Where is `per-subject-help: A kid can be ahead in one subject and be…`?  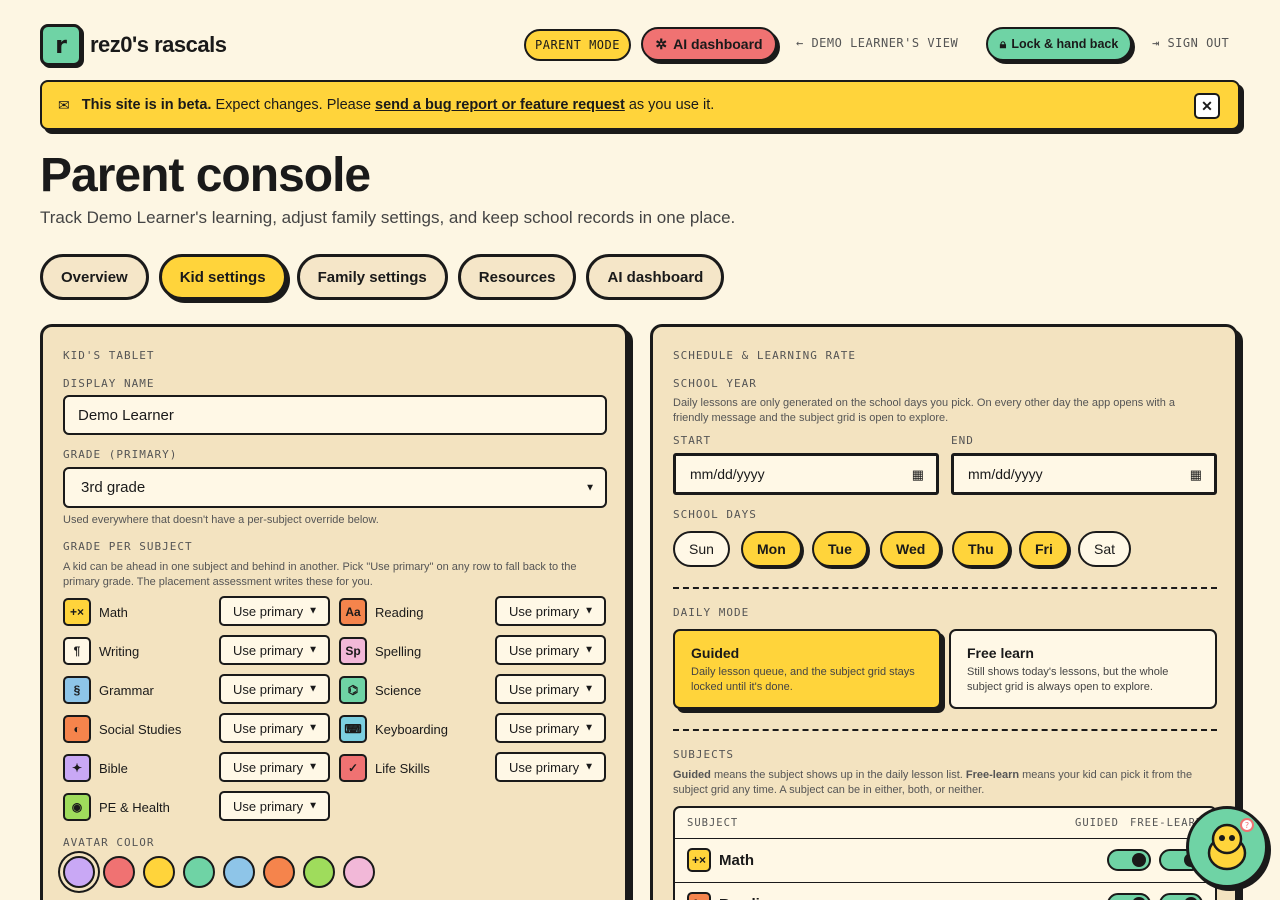 per-subject-help: A kid can be ahead in one subject and be… is located at coordinates (320, 574).